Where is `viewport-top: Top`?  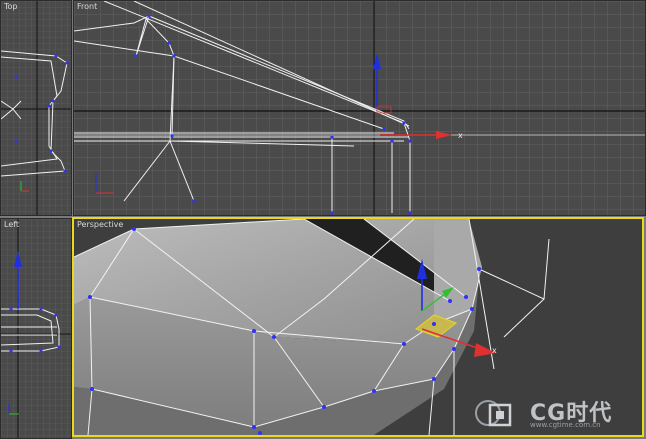 viewport-top: Top is located at coordinates (36, 108).